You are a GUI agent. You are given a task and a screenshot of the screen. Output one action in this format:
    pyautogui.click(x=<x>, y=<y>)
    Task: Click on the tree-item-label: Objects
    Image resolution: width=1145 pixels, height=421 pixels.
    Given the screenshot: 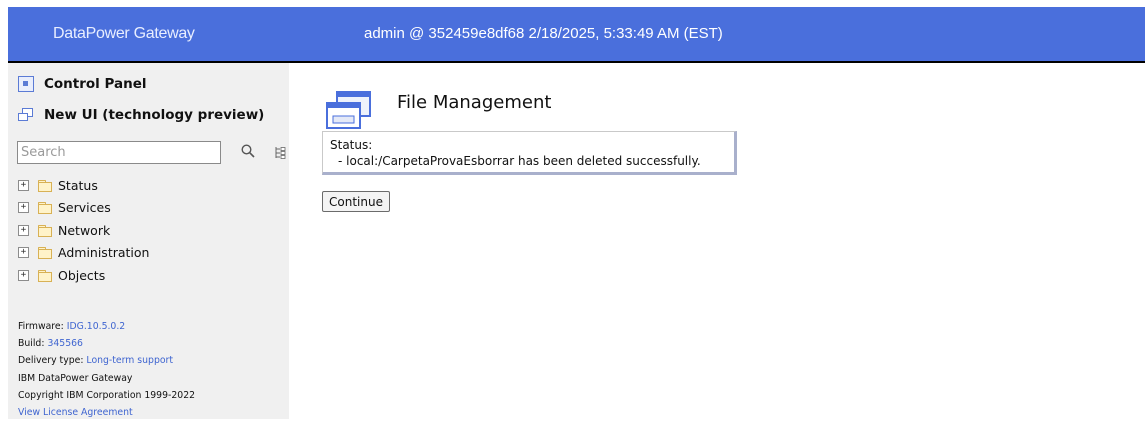 What is the action you would take?
    pyautogui.click(x=82, y=275)
    